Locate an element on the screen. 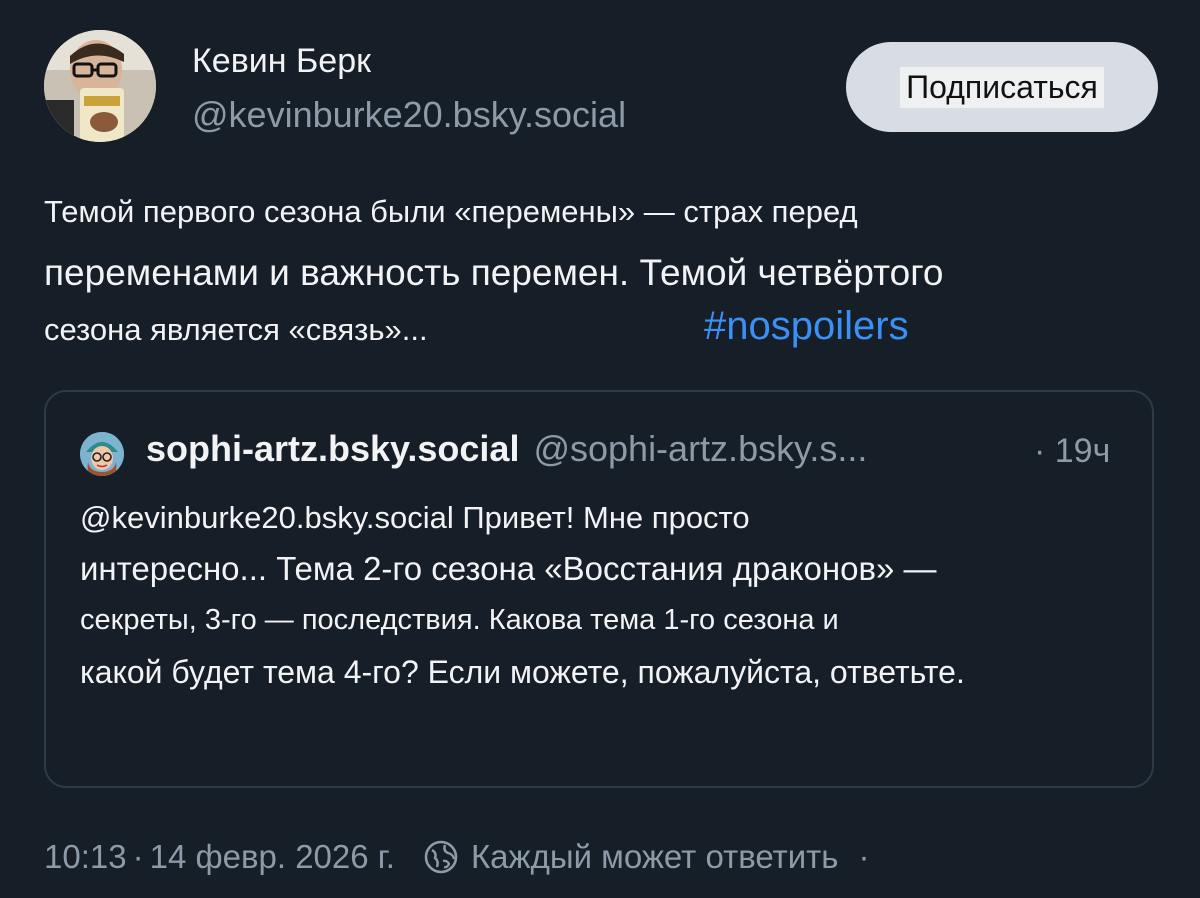  cartoon-avatar-icon is located at coordinates (102, 454).